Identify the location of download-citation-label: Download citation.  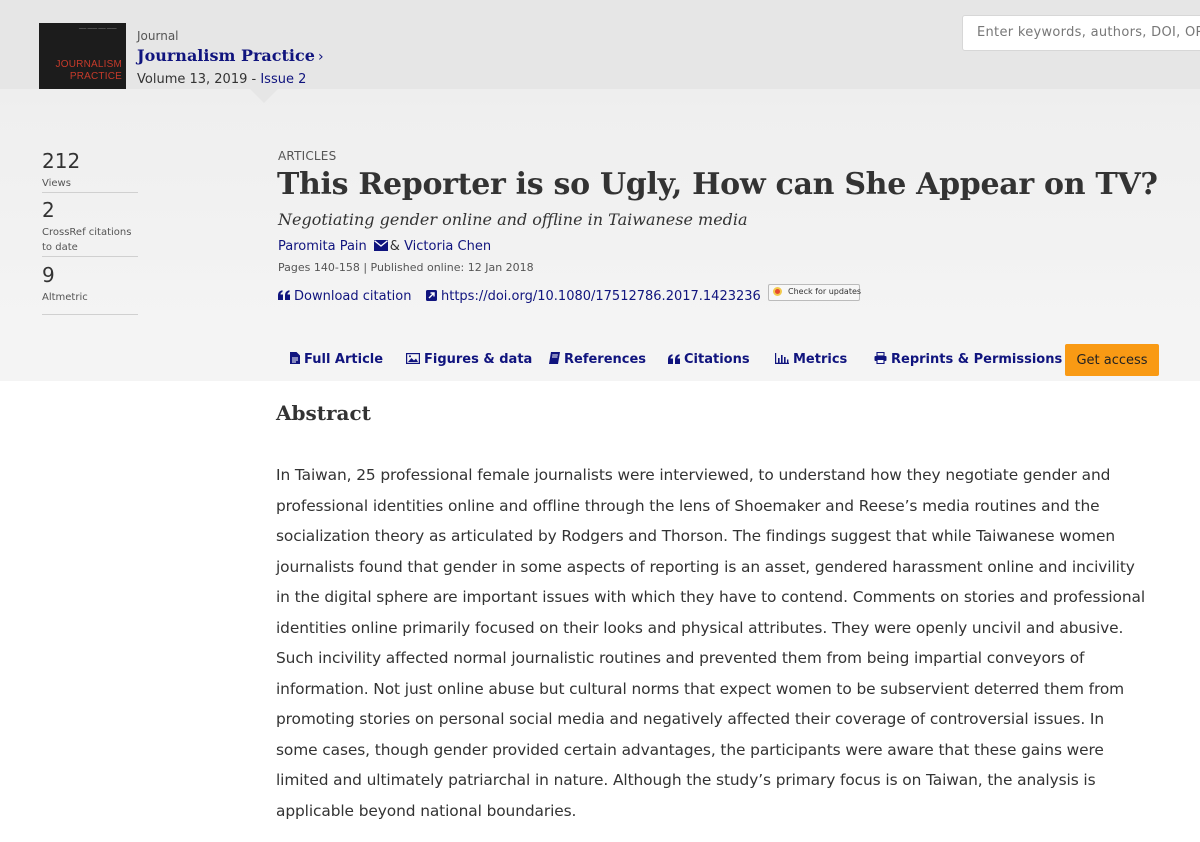
(353, 296).